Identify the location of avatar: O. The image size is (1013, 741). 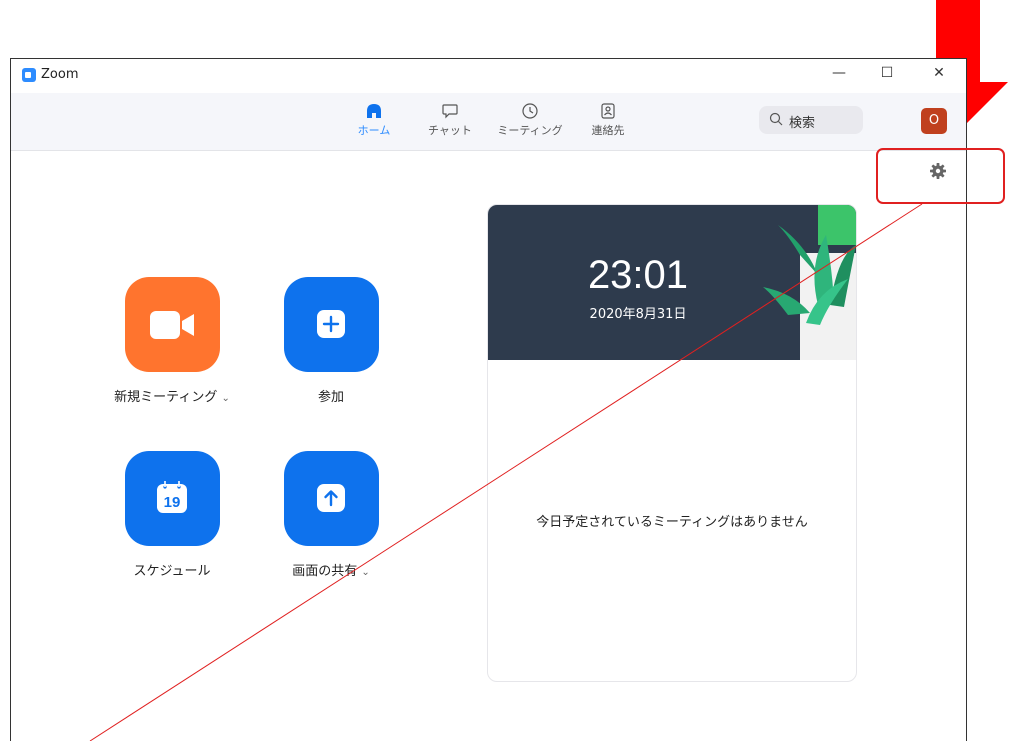
(934, 121).